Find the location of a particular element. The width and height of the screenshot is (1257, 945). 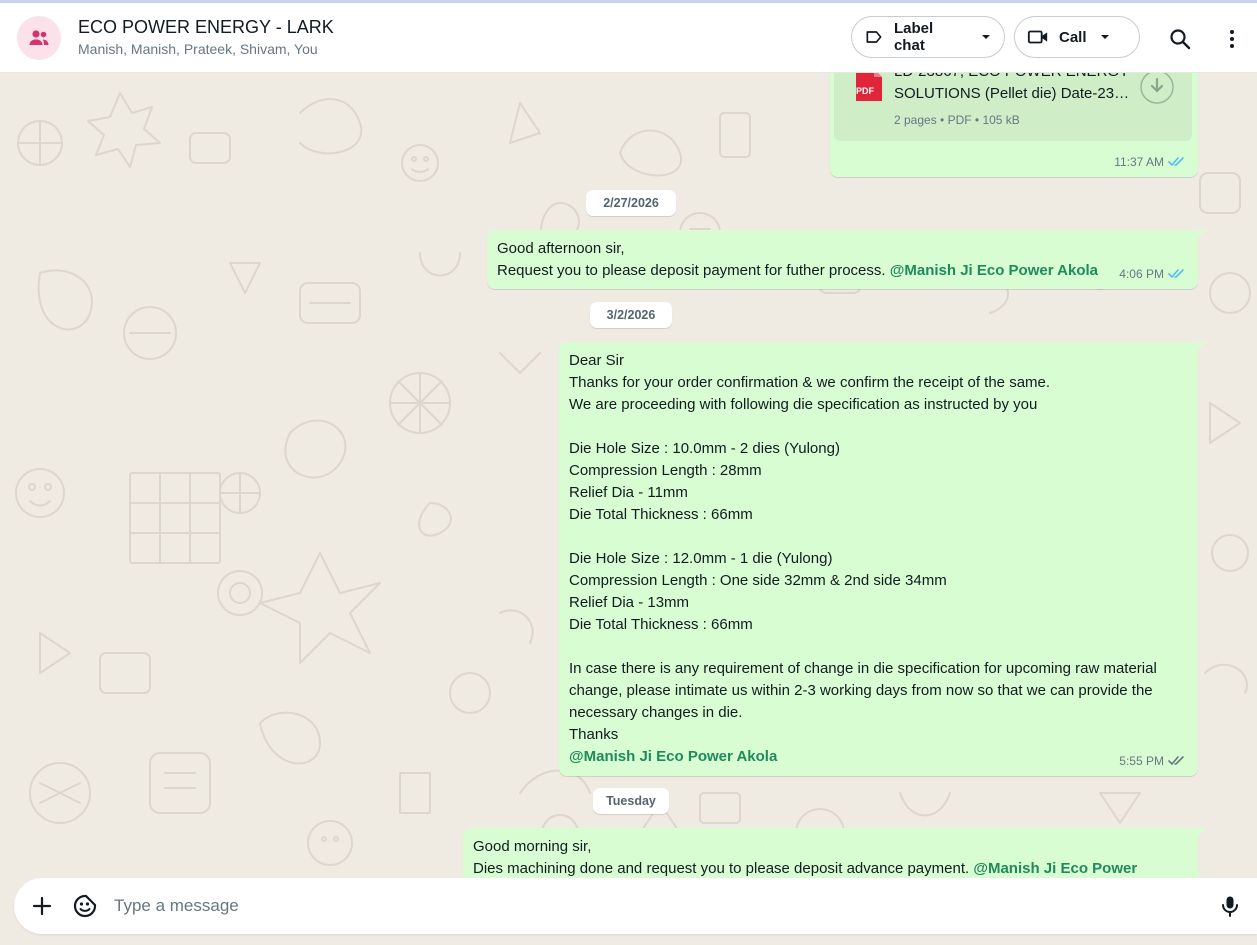

message-time: 4:06 PM is located at coordinates (1141, 274).